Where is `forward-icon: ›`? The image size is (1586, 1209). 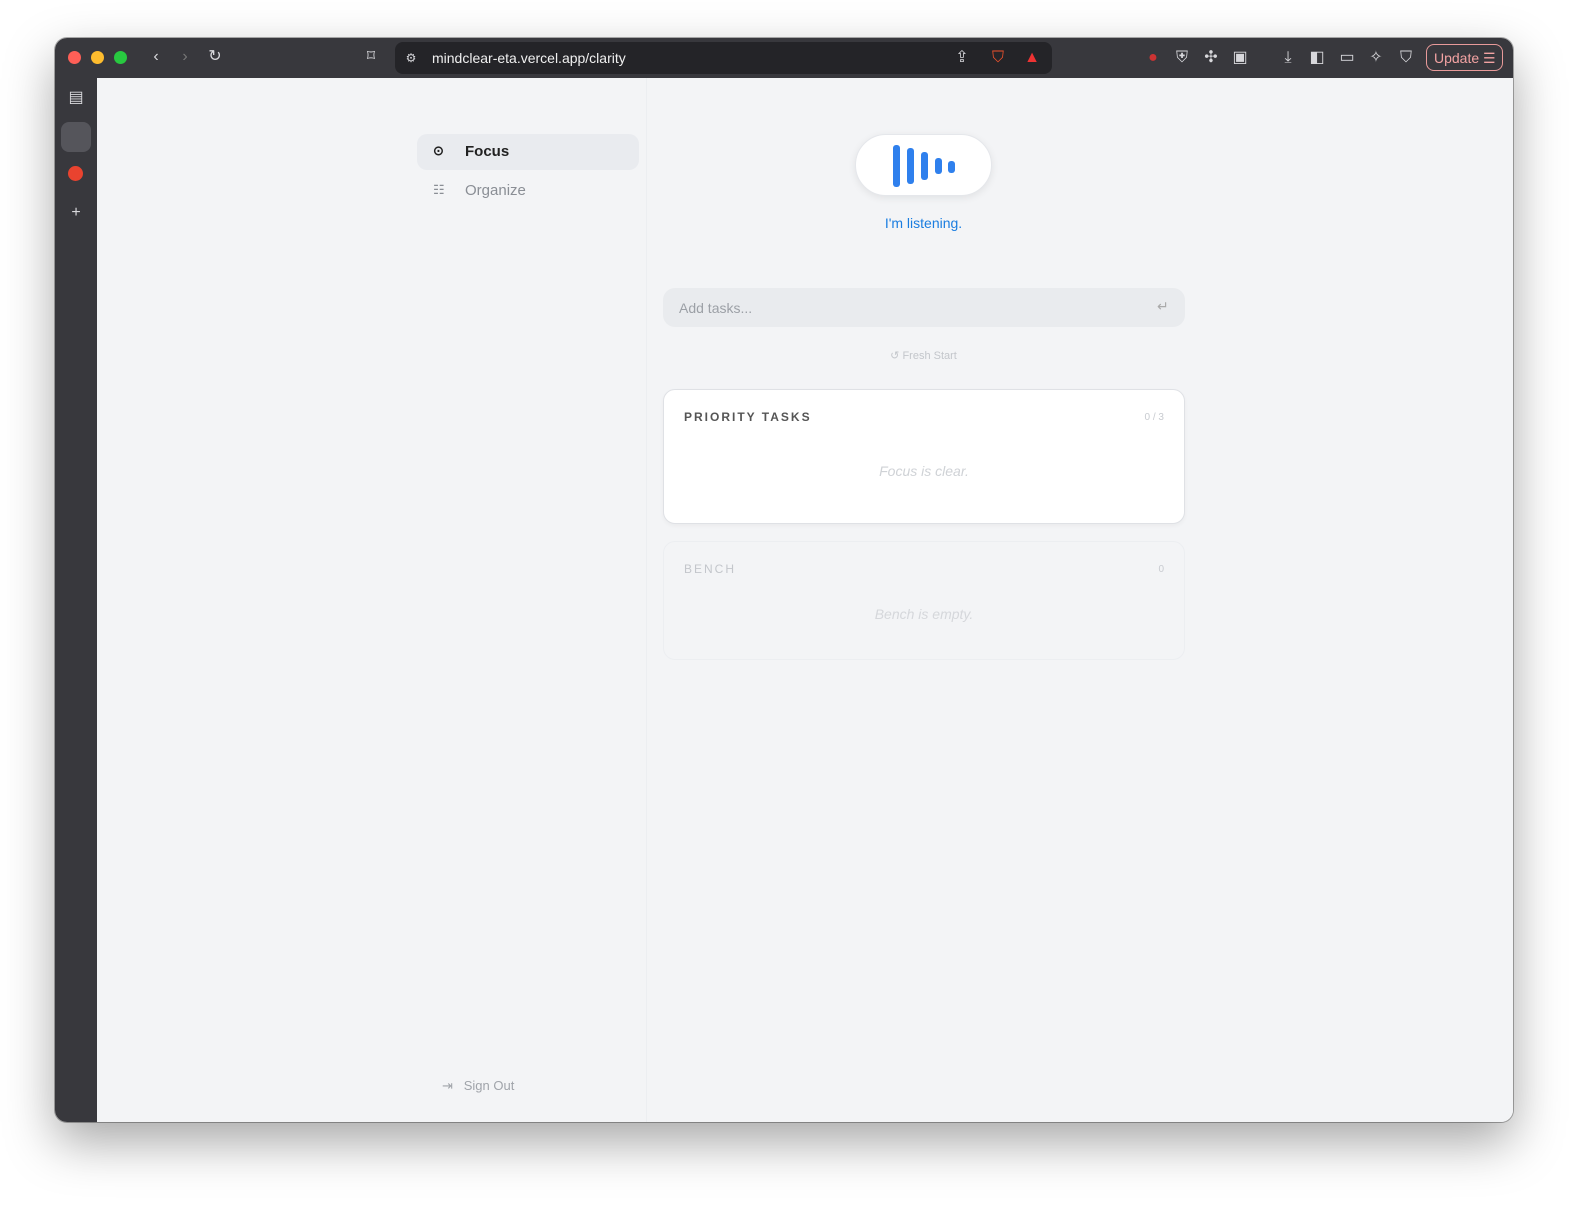
forward-icon: › is located at coordinates (185, 57).